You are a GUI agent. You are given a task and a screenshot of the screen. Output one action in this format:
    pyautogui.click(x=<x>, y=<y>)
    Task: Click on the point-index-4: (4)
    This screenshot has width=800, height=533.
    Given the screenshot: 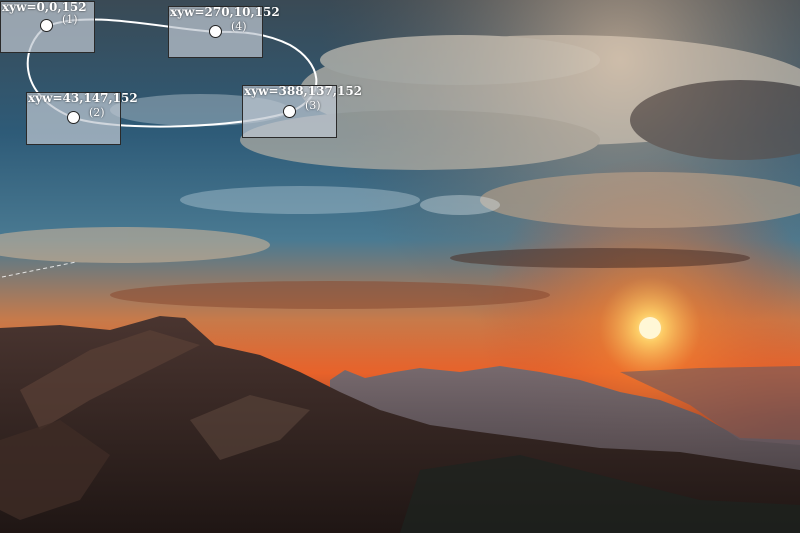 What is the action you would take?
    pyautogui.click(x=239, y=26)
    